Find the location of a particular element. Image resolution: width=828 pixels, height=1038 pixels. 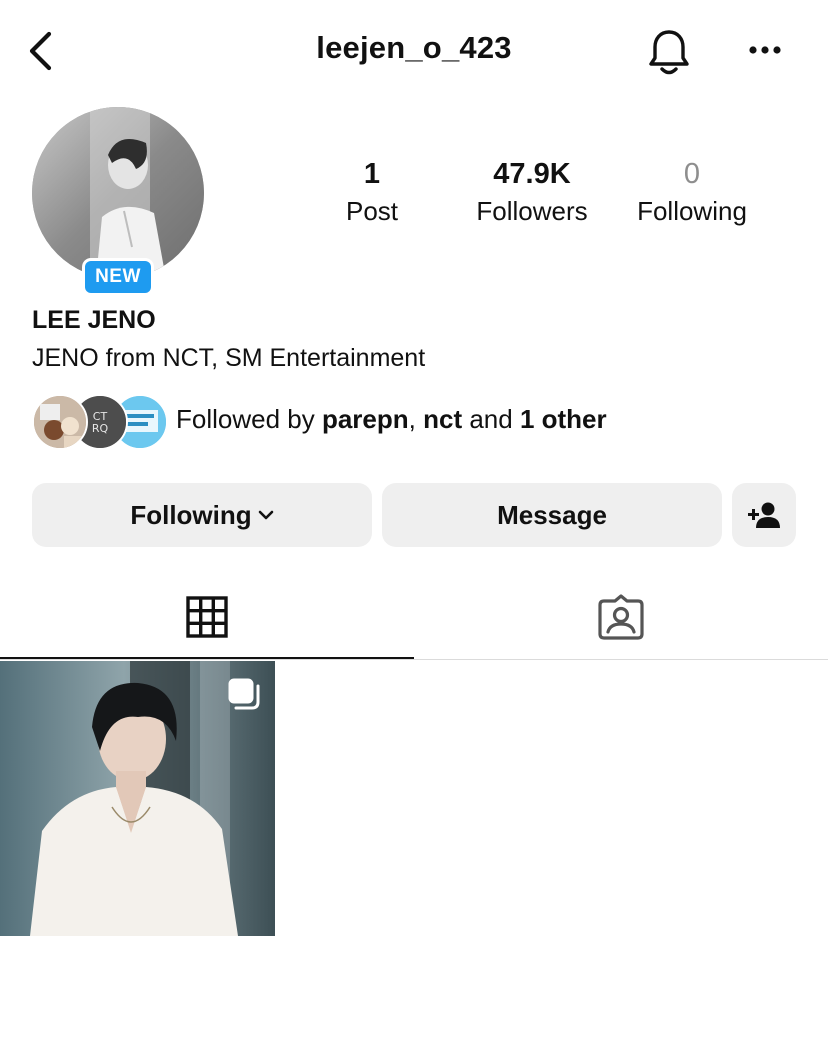

bell-icon is located at coordinates (669, 52).